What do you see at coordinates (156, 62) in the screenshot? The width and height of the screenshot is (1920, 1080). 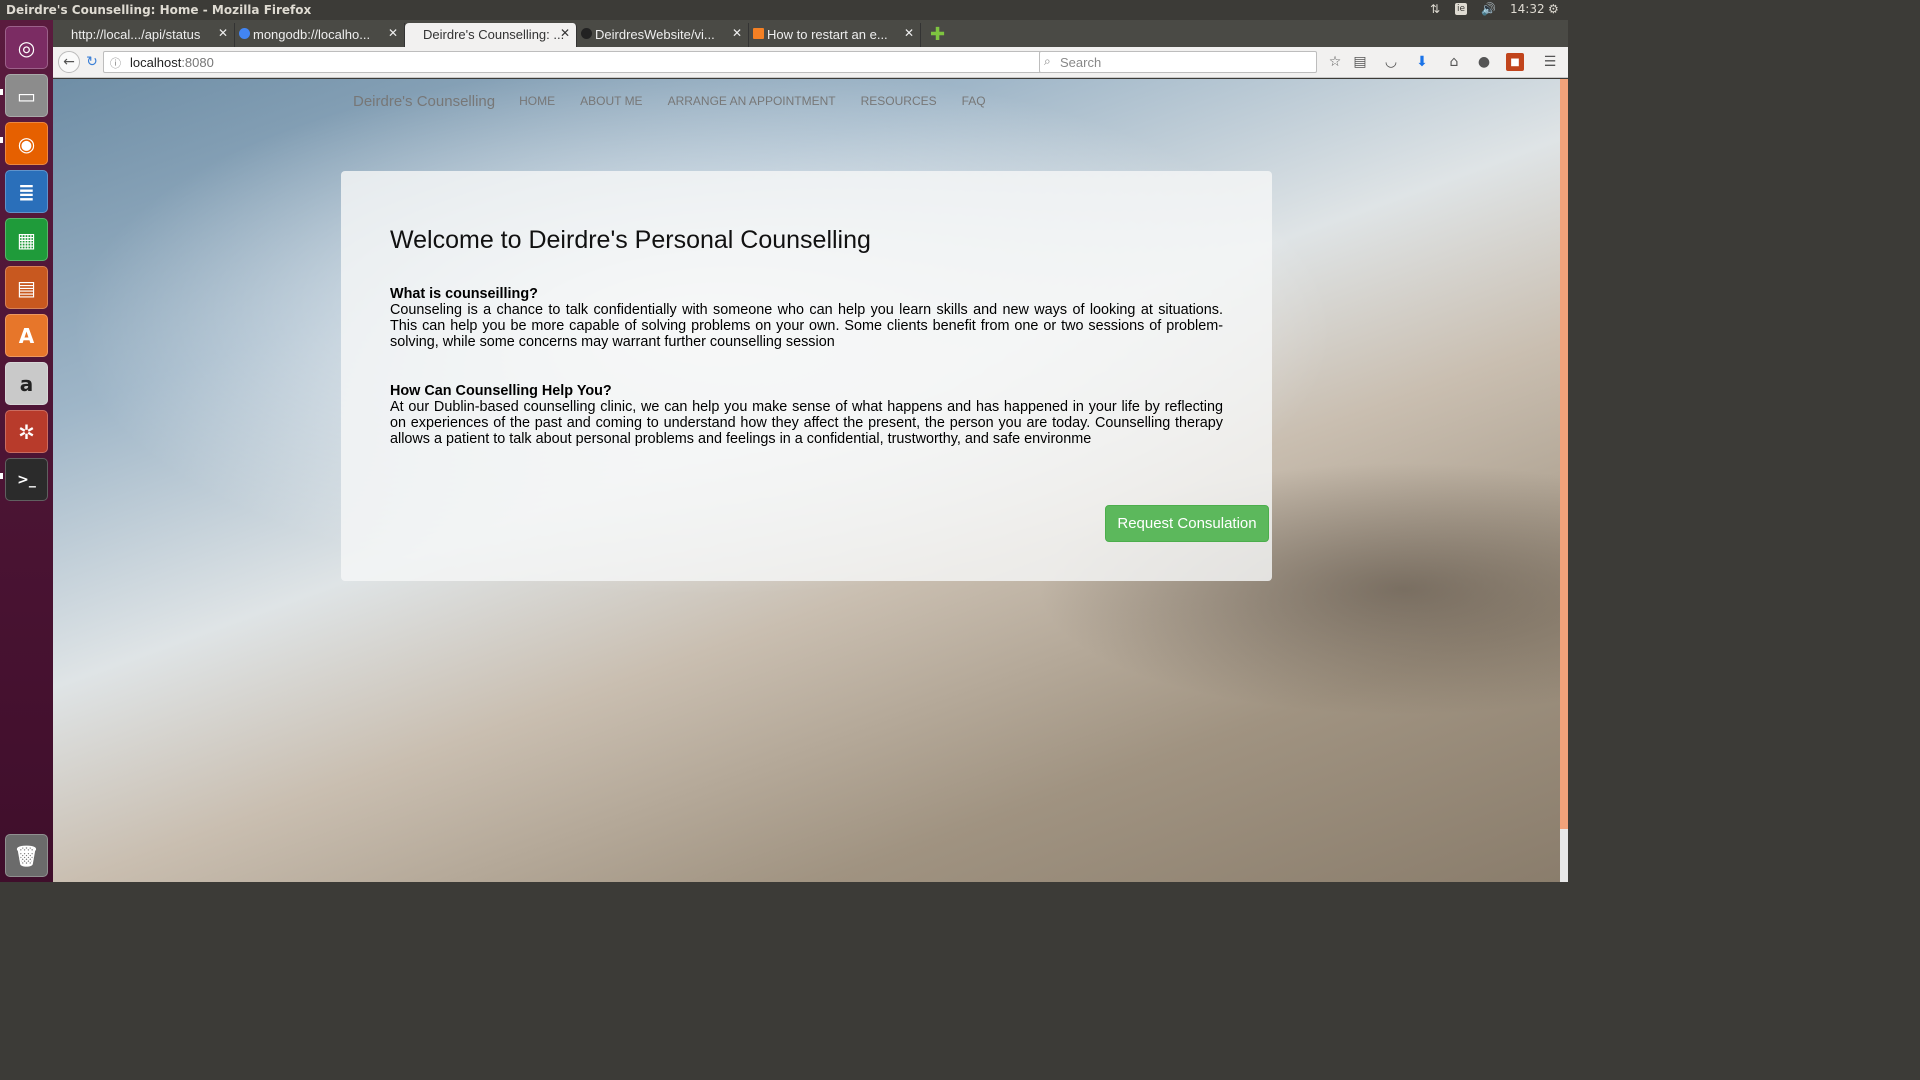 I see `url-host: localhost` at bounding box center [156, 62].